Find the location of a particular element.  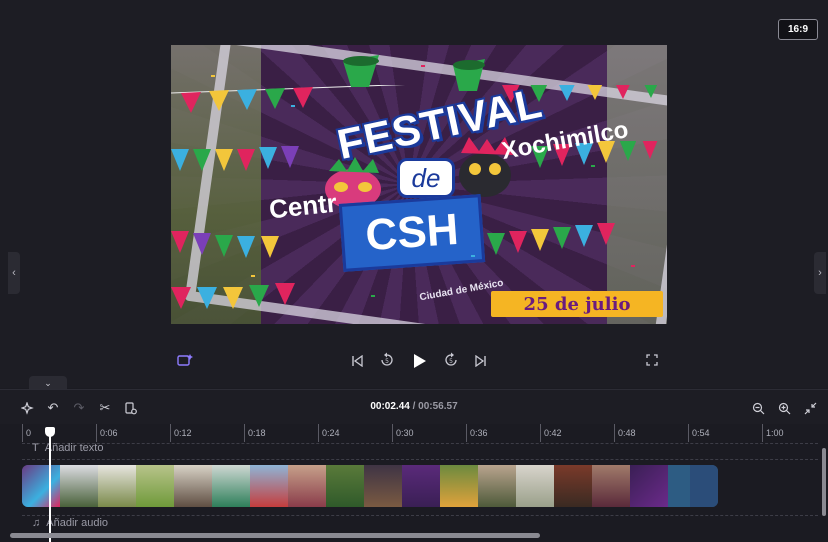

collapse-timeline-button: ⌄ is located at coordinates (48, 383).